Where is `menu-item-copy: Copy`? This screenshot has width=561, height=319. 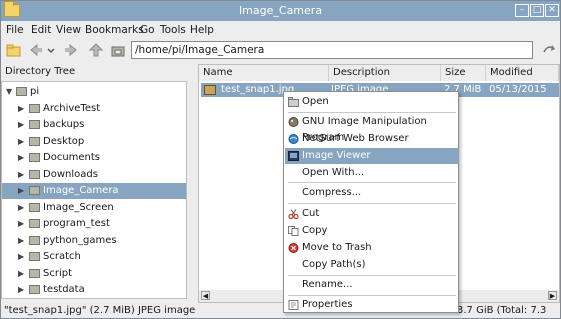 menu-item-copy: Copy is located at coordinates (372, 231).